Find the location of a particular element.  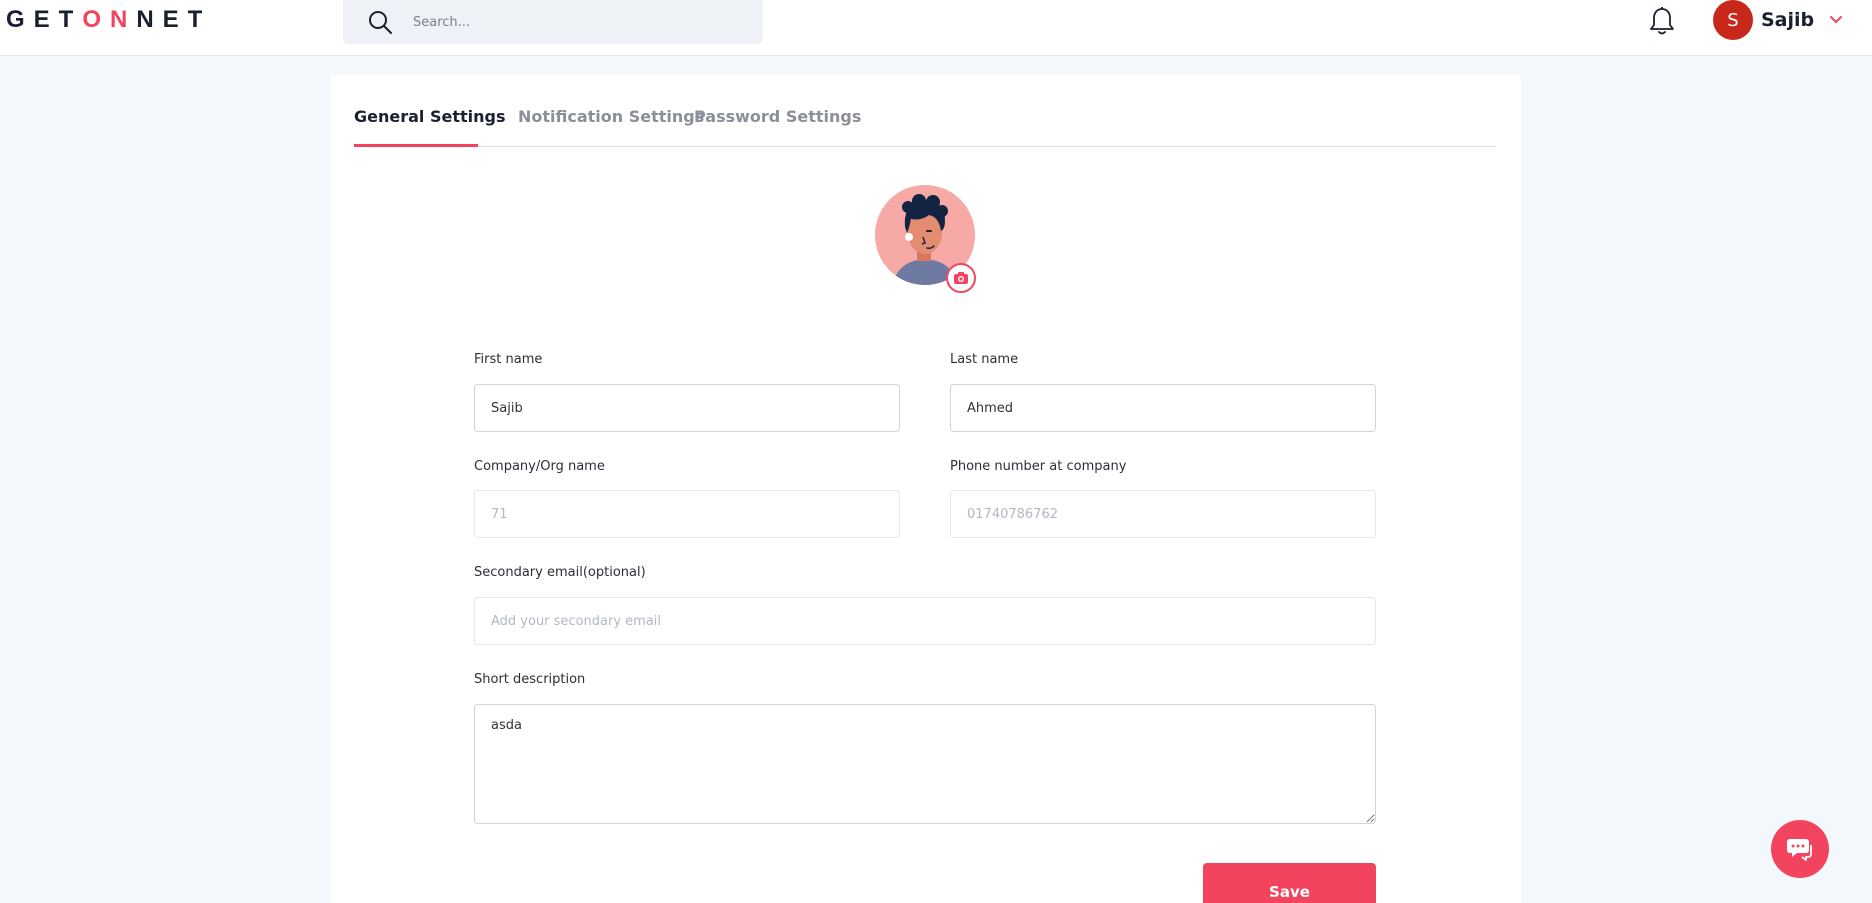

tab-notification-settings: Notification Settings is located at coordinates (611, 127).